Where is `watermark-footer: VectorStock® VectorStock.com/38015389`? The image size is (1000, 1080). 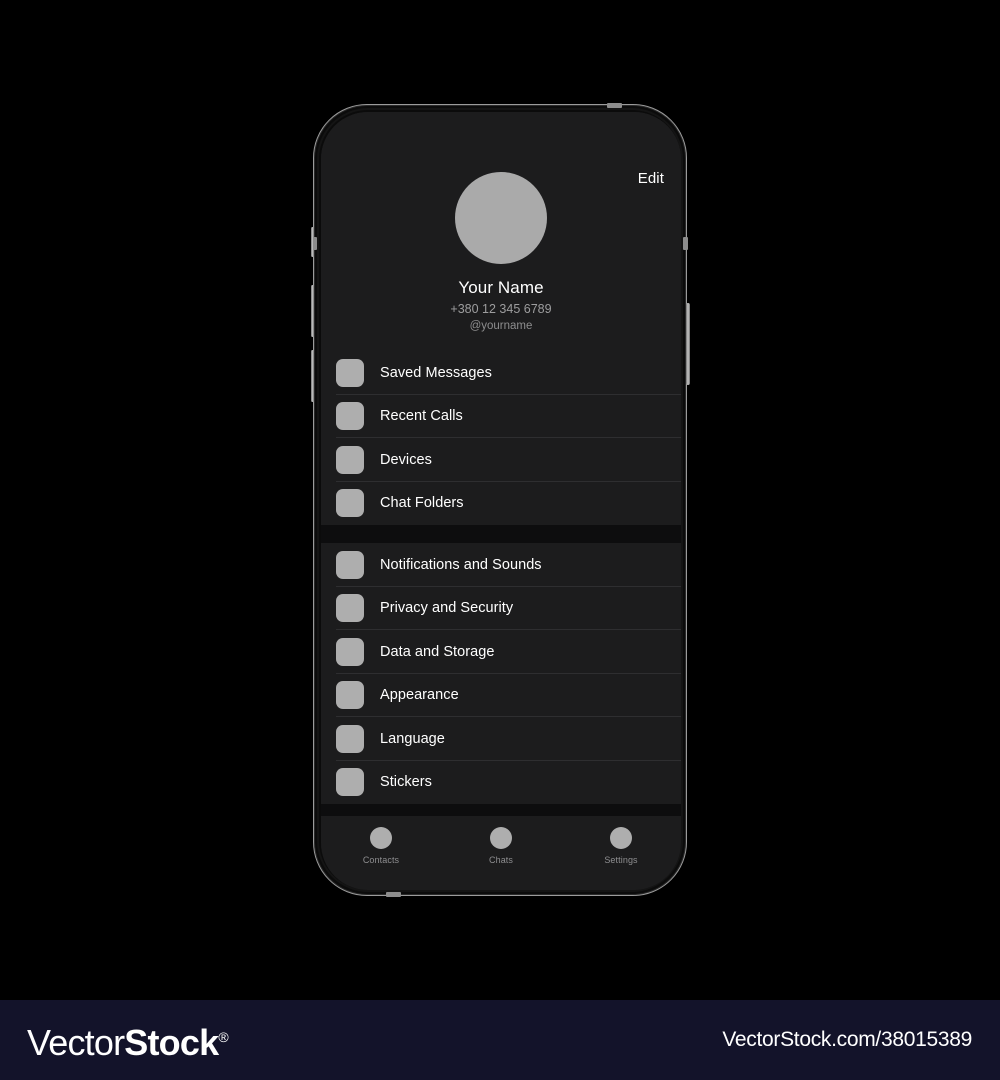 watermark-footer: VectorStock® VectorStock.com/38015389 is located at coordinates (500, 1040).